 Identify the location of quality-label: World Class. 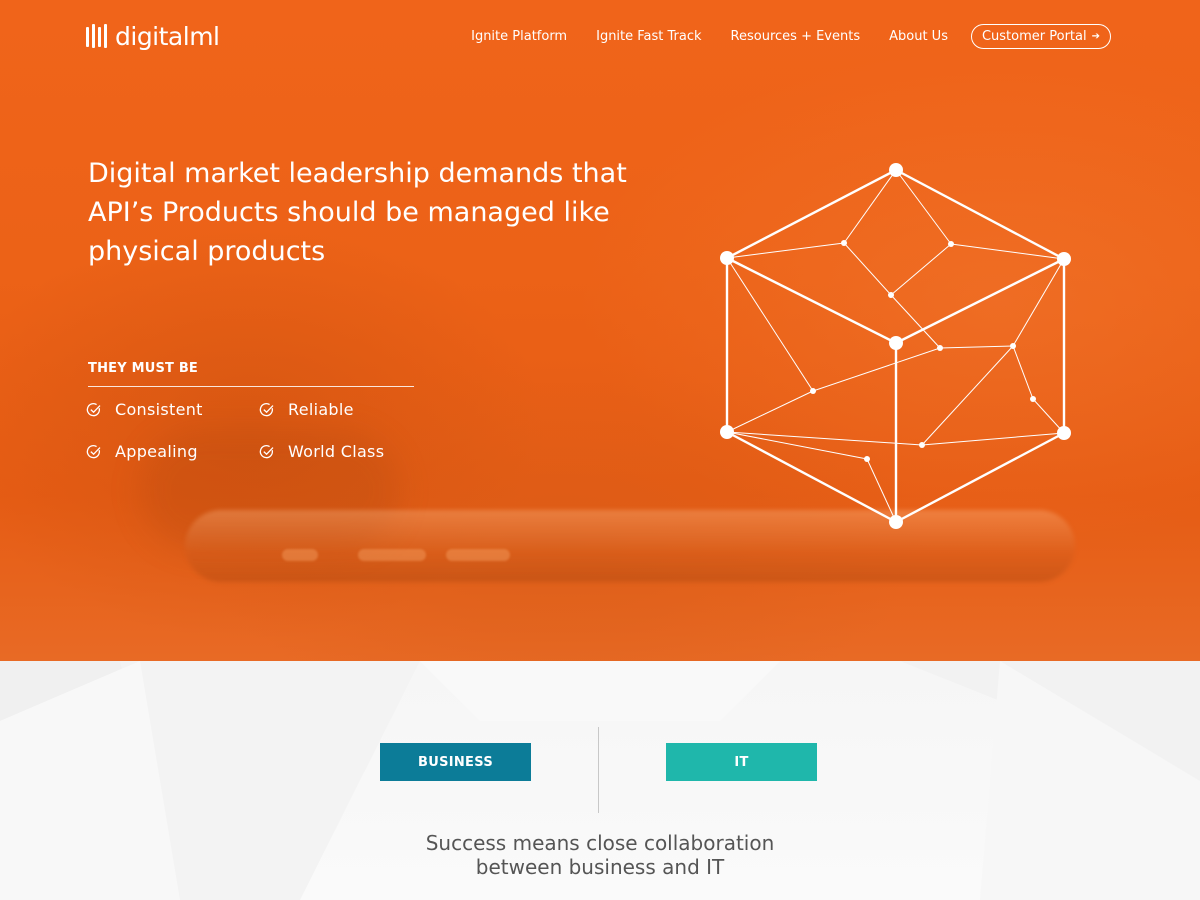
(336, 451).